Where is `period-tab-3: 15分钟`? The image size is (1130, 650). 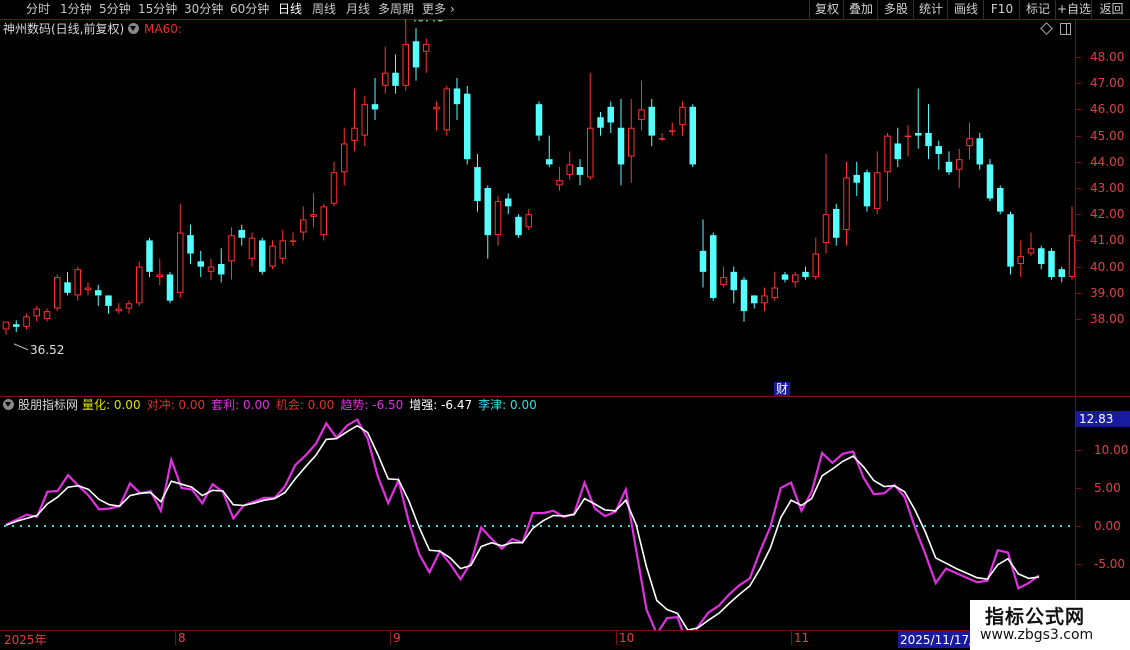
period-tab-3: 15分钟 is located at coordinates (157, 9).